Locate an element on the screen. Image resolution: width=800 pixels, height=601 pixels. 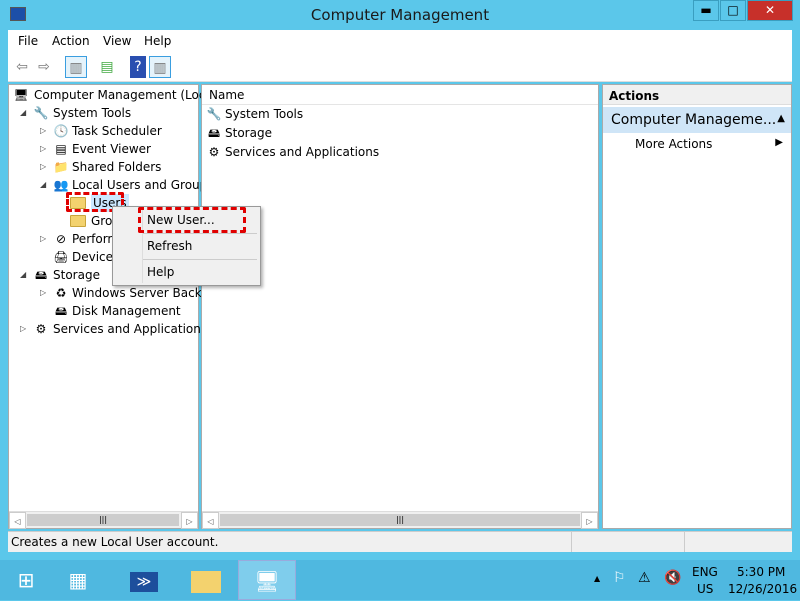
tree-item: 🖴 Disk Management is located at coordinates (103, 311).